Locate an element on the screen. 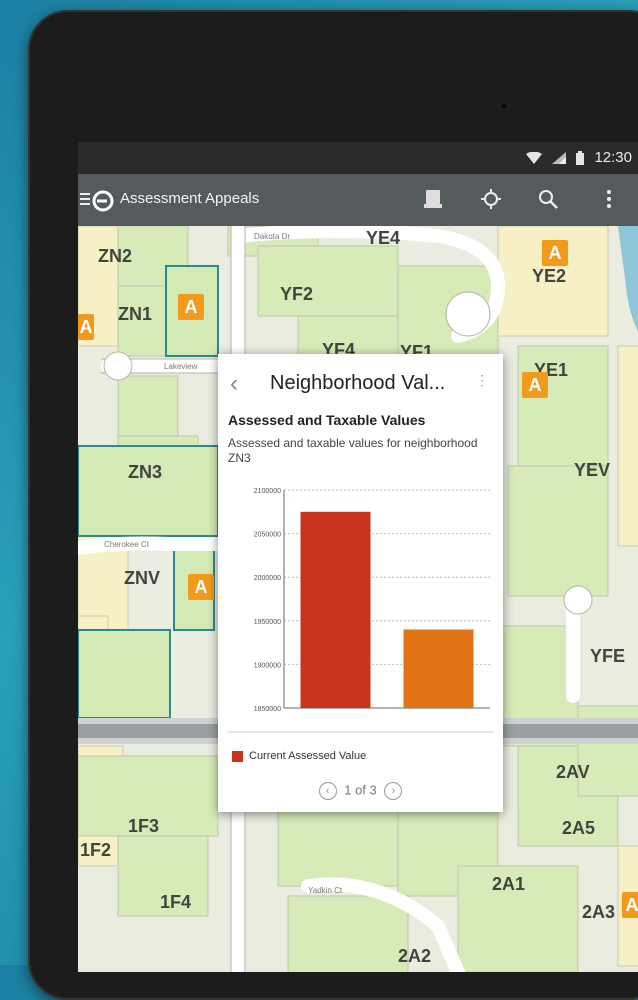 Image resolution: width=638 pixels, height=1000 pixels. locate-icon is located at coordinates (491, 199).